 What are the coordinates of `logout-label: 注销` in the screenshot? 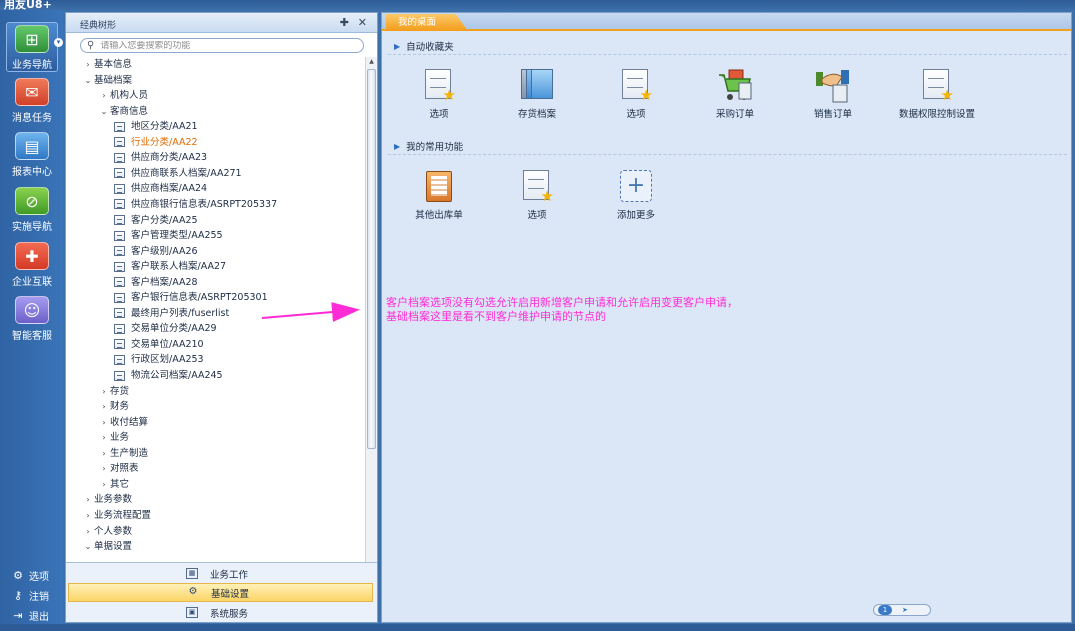 It's located at (39, 597).